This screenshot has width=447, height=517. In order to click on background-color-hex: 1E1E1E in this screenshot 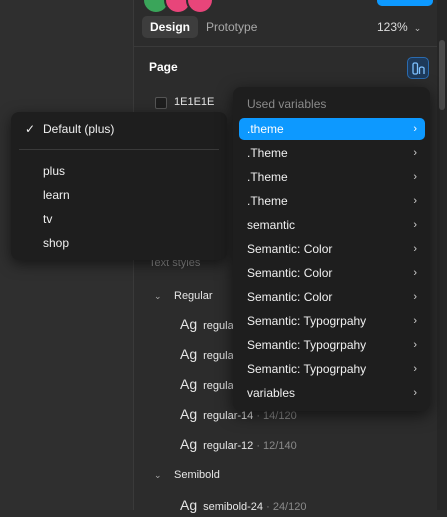, I will do `click(194, 102)`.